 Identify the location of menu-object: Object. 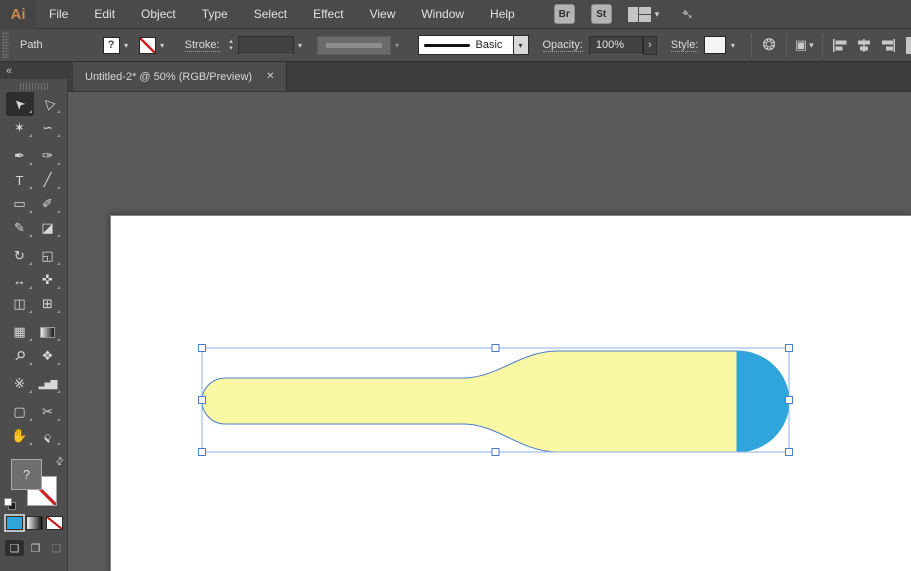
(158, 14).